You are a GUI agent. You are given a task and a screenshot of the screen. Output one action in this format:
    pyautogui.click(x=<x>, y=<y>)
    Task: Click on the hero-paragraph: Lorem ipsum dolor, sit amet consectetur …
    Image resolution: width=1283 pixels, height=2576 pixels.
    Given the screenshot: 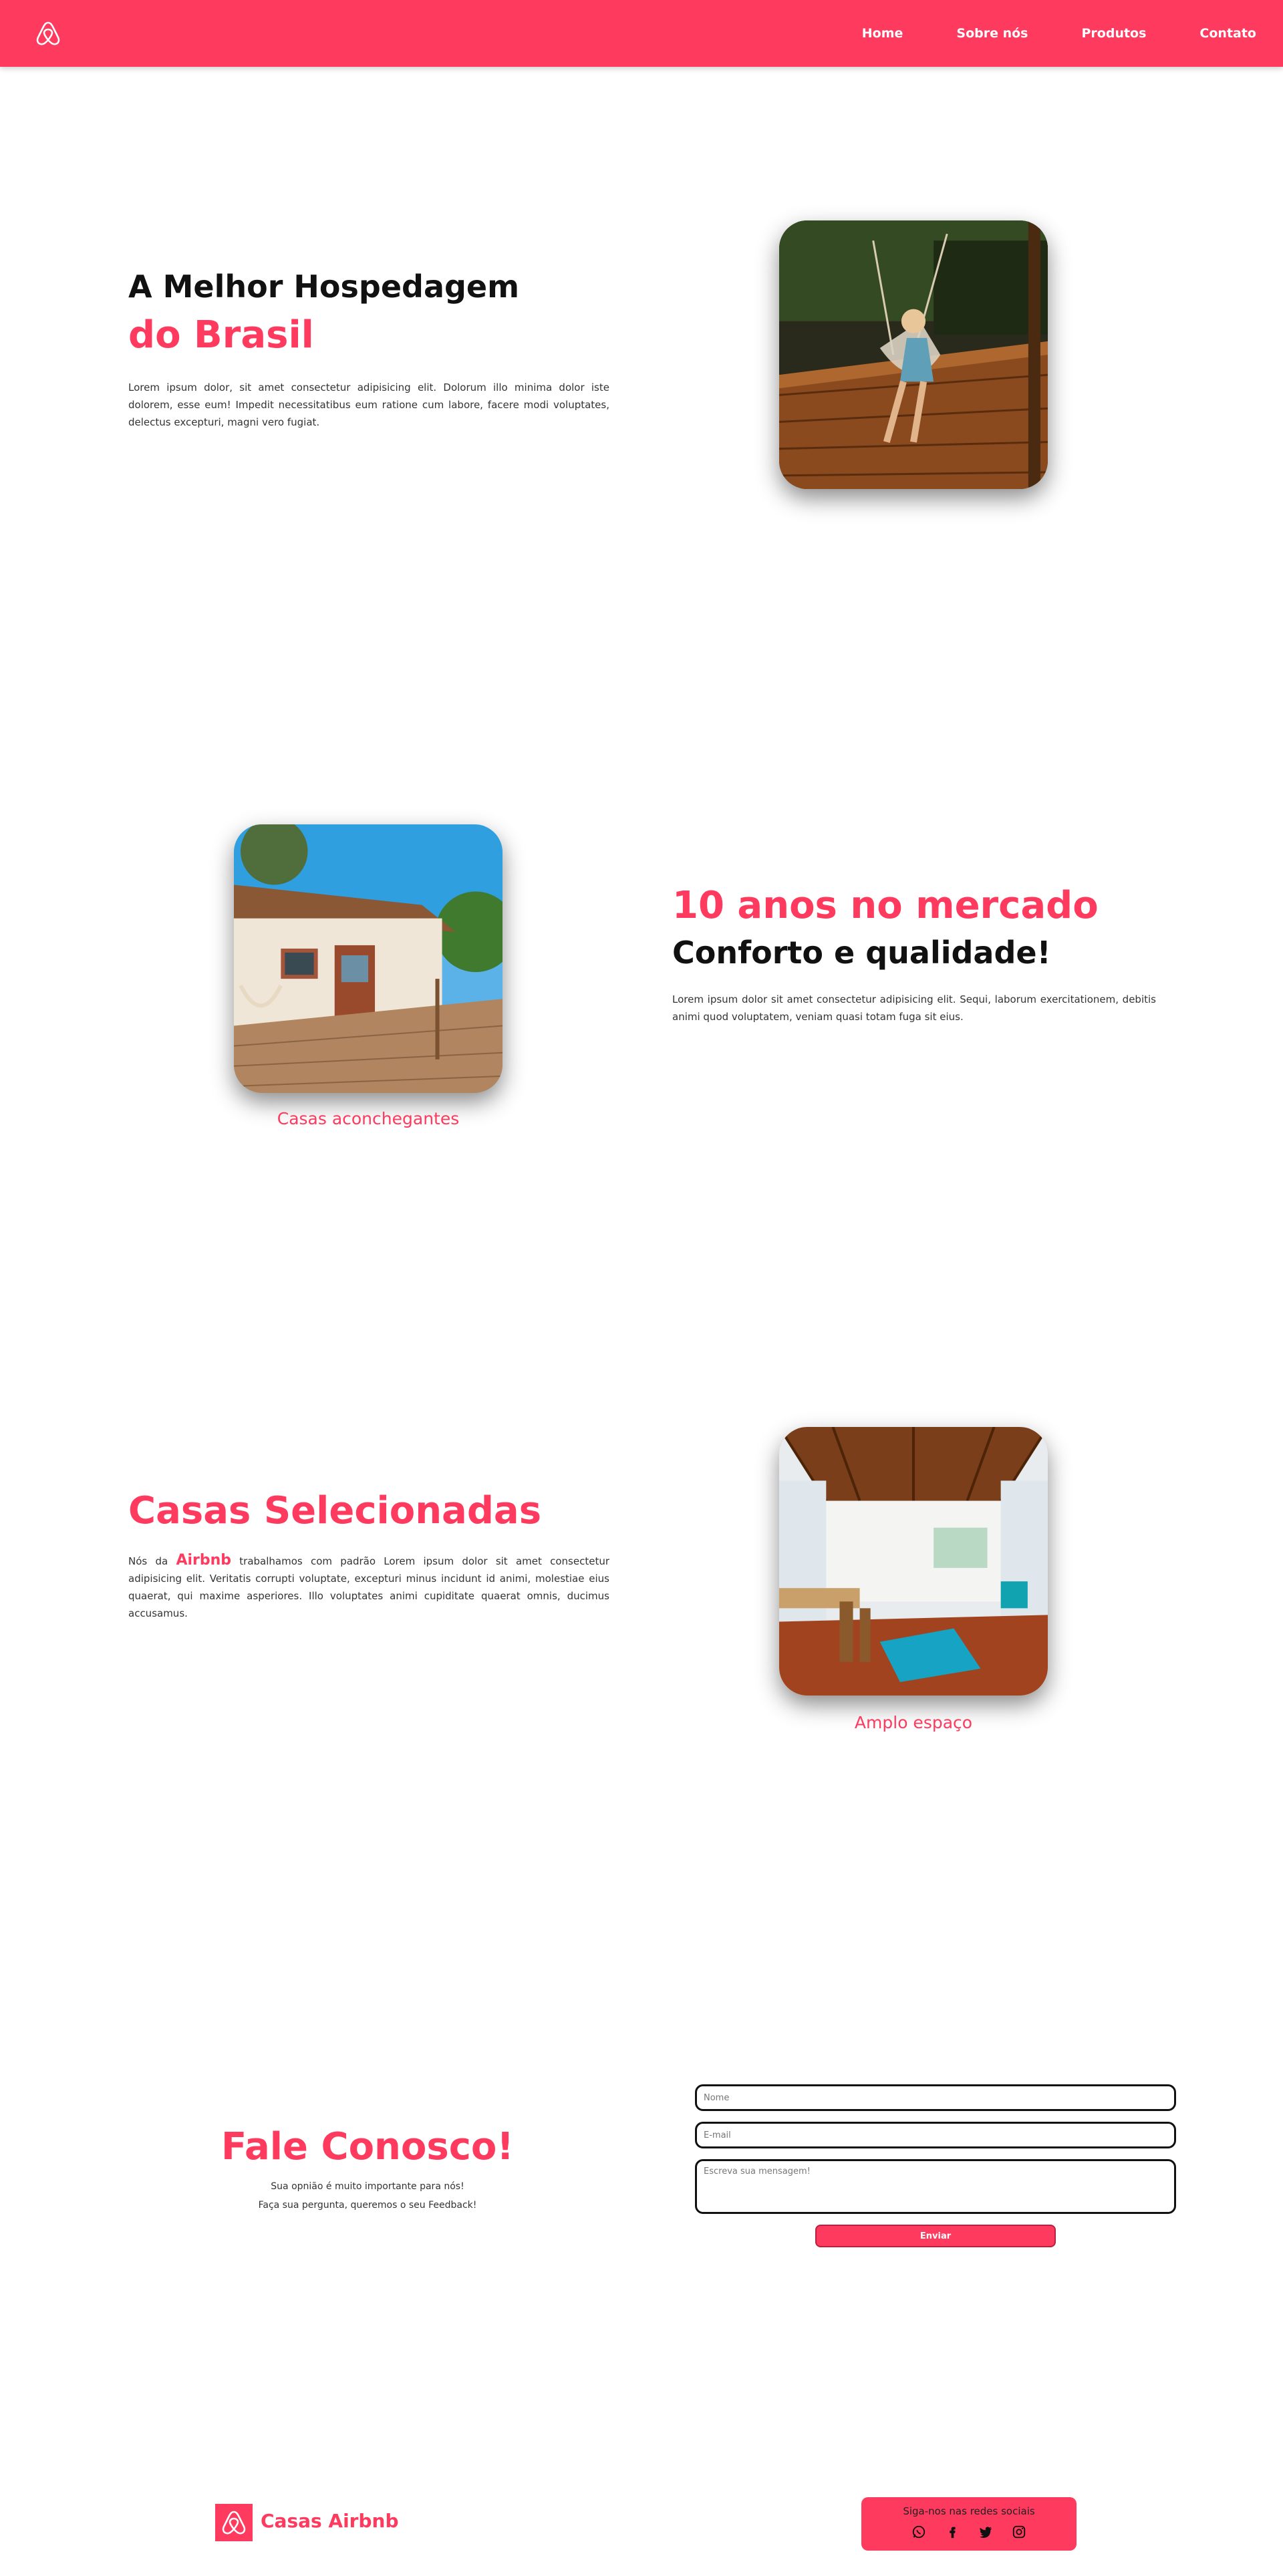 What is the action you would take?
    pyautogui.click(x=368, y=404)
    